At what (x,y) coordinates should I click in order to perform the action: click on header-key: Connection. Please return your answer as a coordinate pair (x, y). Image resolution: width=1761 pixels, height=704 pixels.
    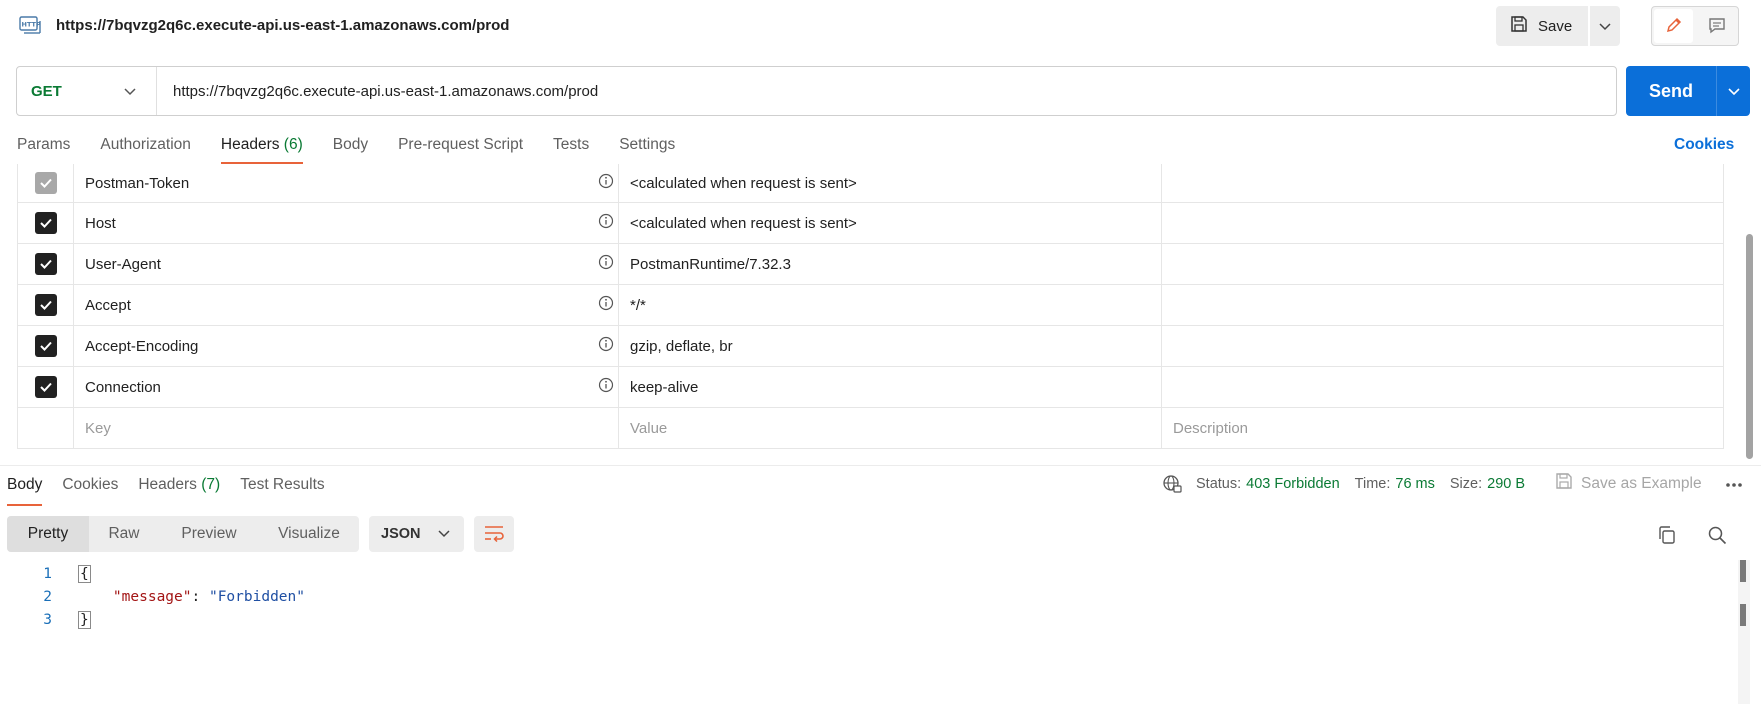
    Looking at the image, I should click on (123, 387).